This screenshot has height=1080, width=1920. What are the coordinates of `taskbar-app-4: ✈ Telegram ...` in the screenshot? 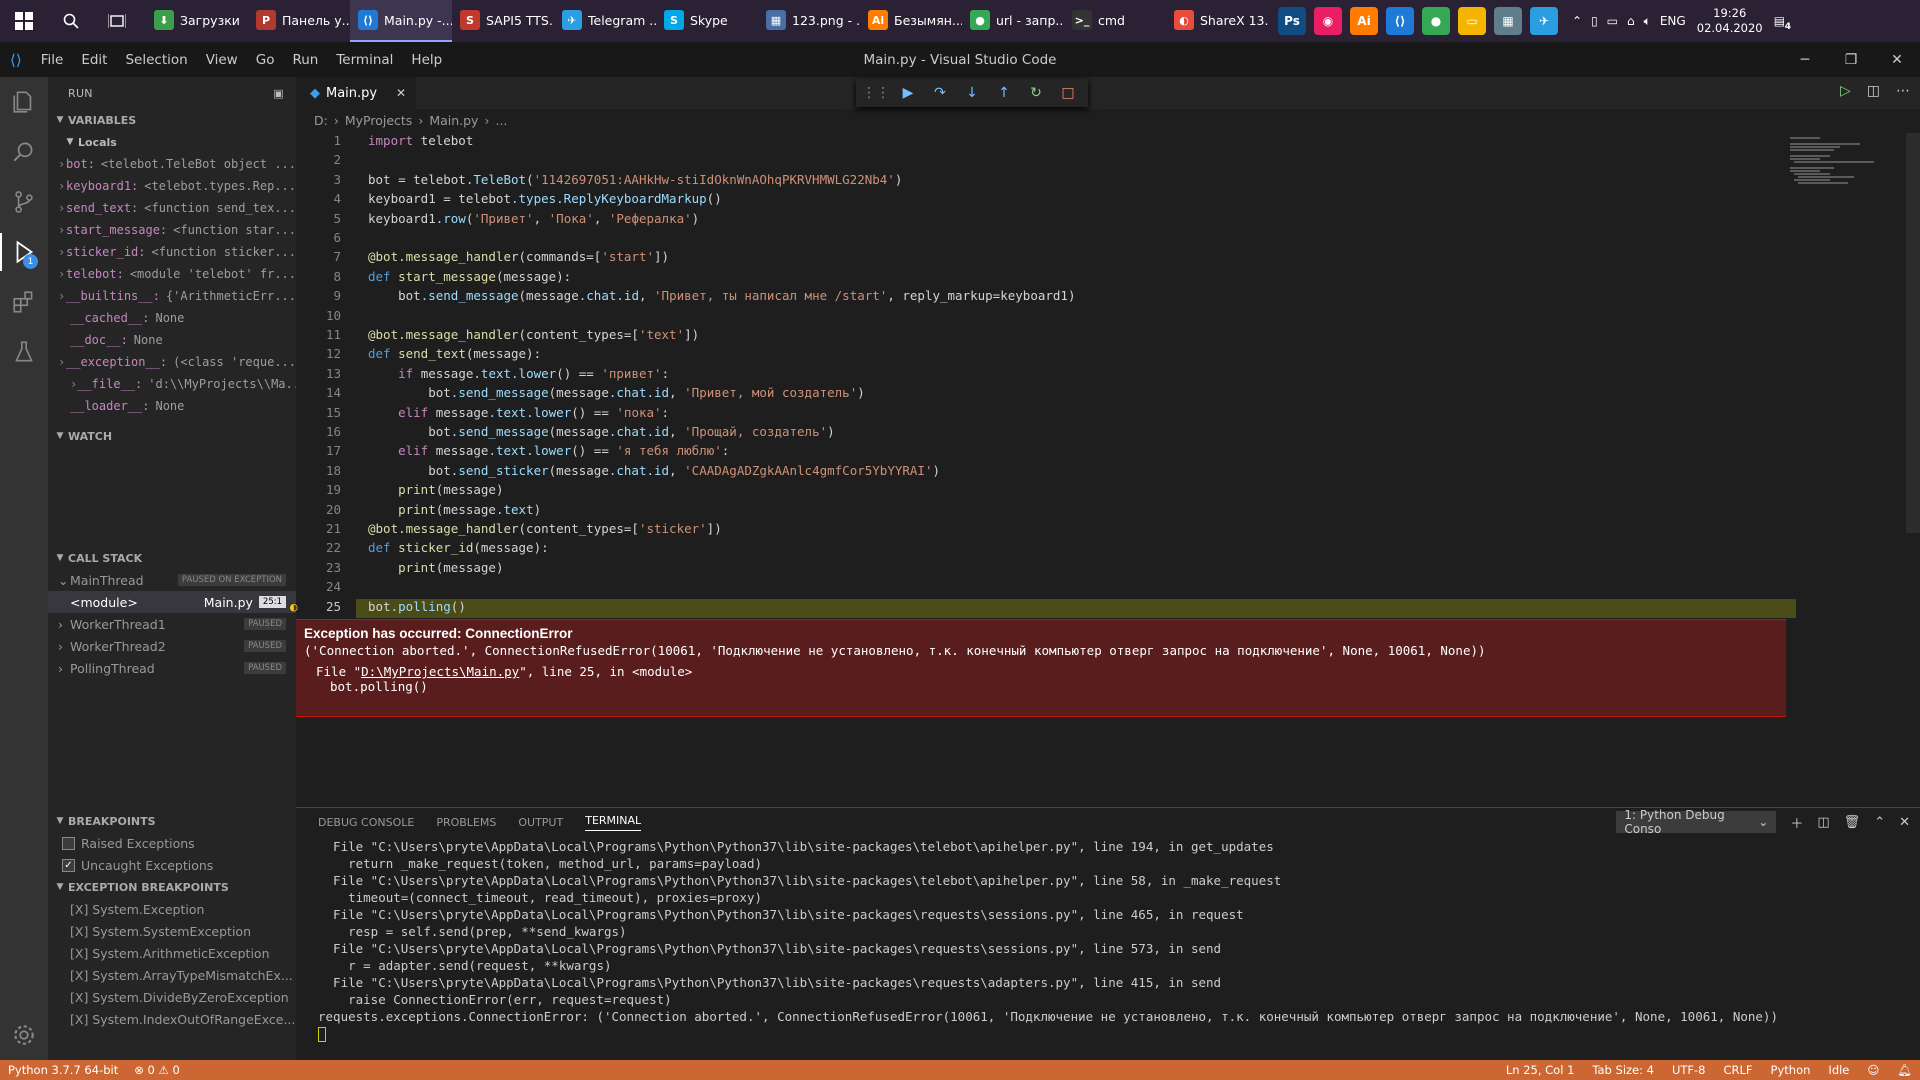 It's located at (605, 21).